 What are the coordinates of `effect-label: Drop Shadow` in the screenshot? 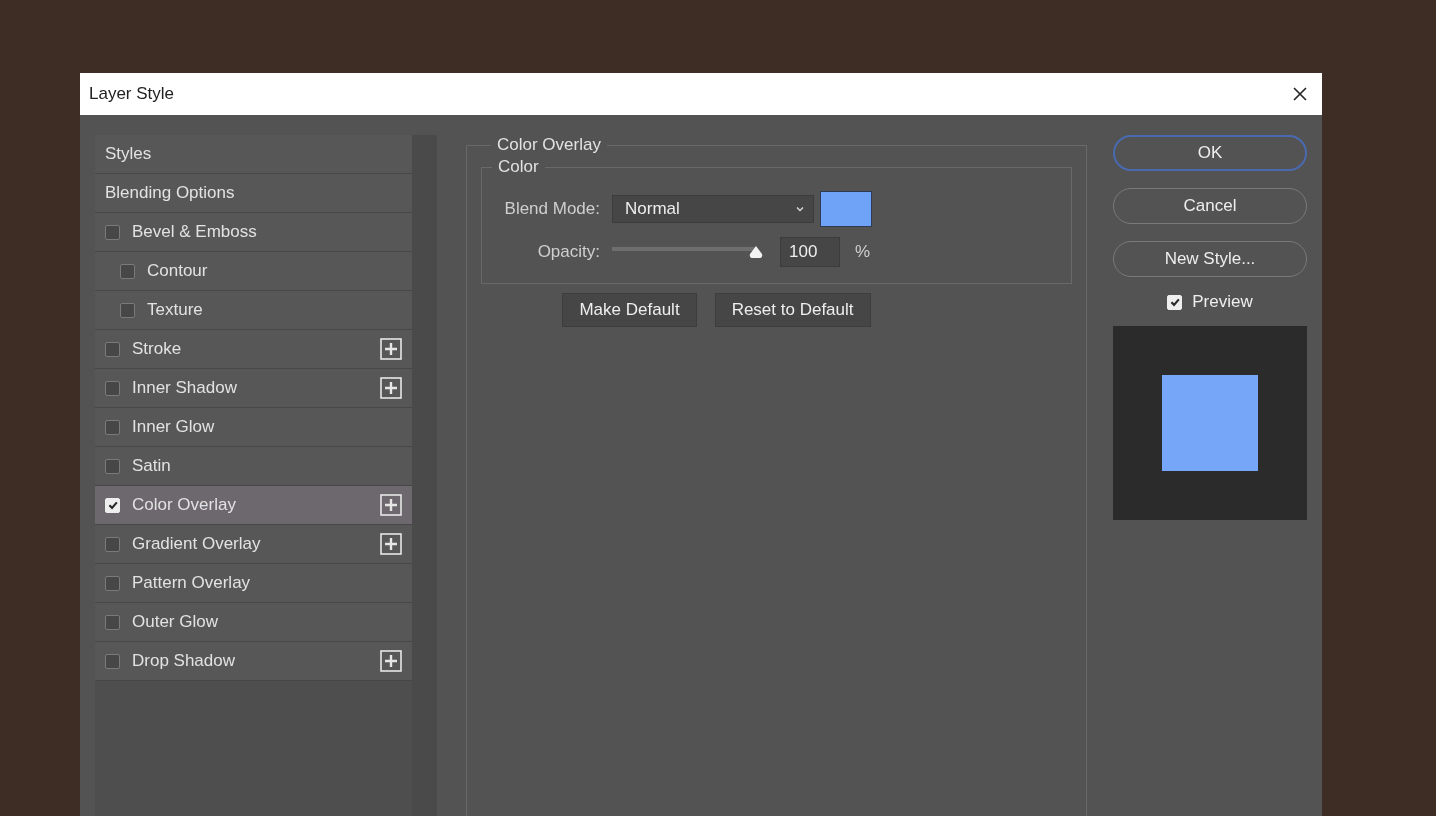 It's located at (184, 661).